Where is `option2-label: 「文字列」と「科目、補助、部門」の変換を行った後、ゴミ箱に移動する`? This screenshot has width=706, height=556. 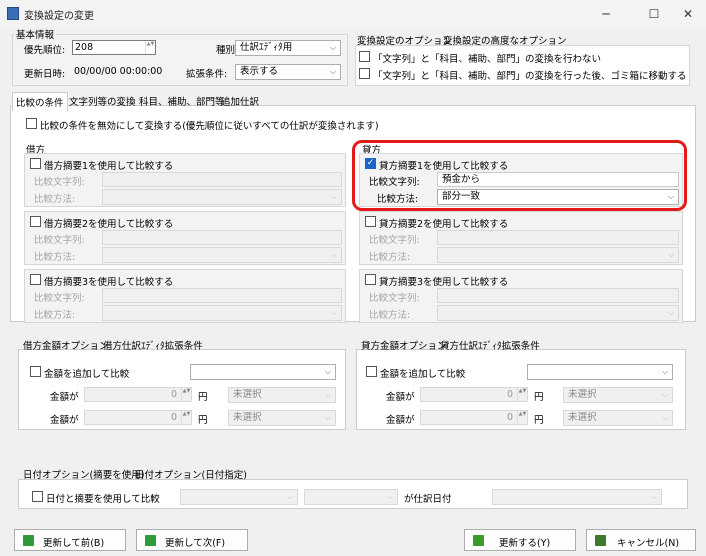
option2-label: 「文字列」と「科目、補助、部門」の変換を行った後、ゴミ箱に移動する is located at coordinates (530, 76).